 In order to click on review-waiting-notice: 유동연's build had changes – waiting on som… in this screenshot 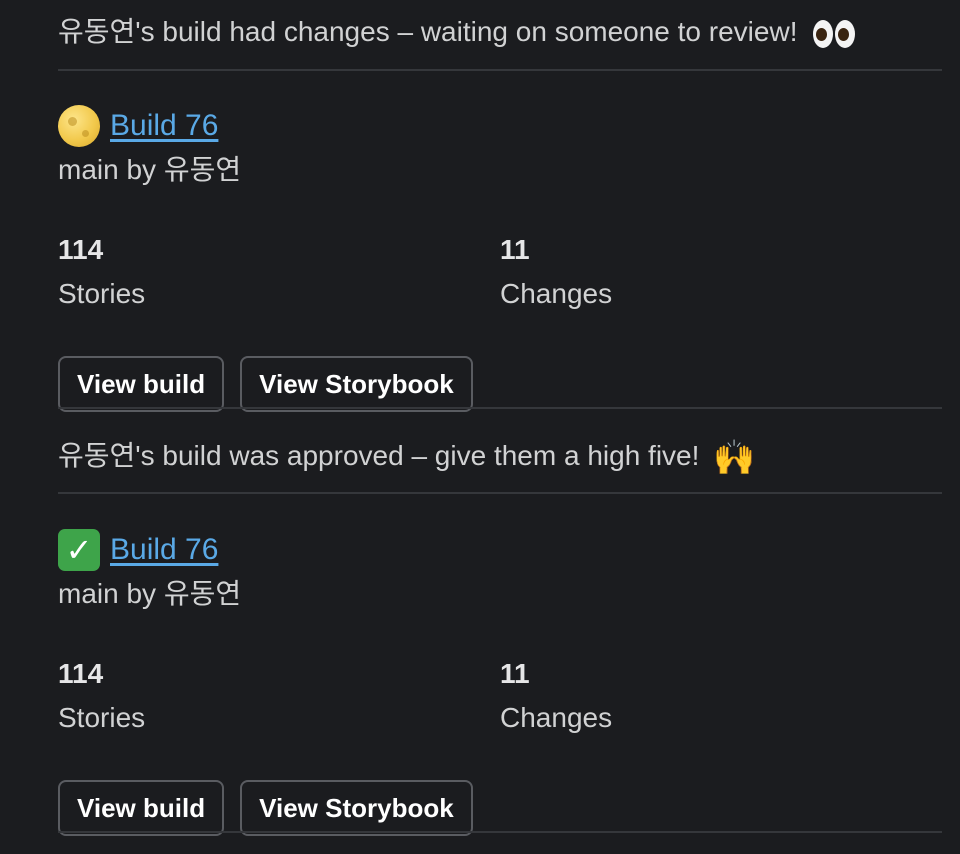, I will do `click(457, 32)`.